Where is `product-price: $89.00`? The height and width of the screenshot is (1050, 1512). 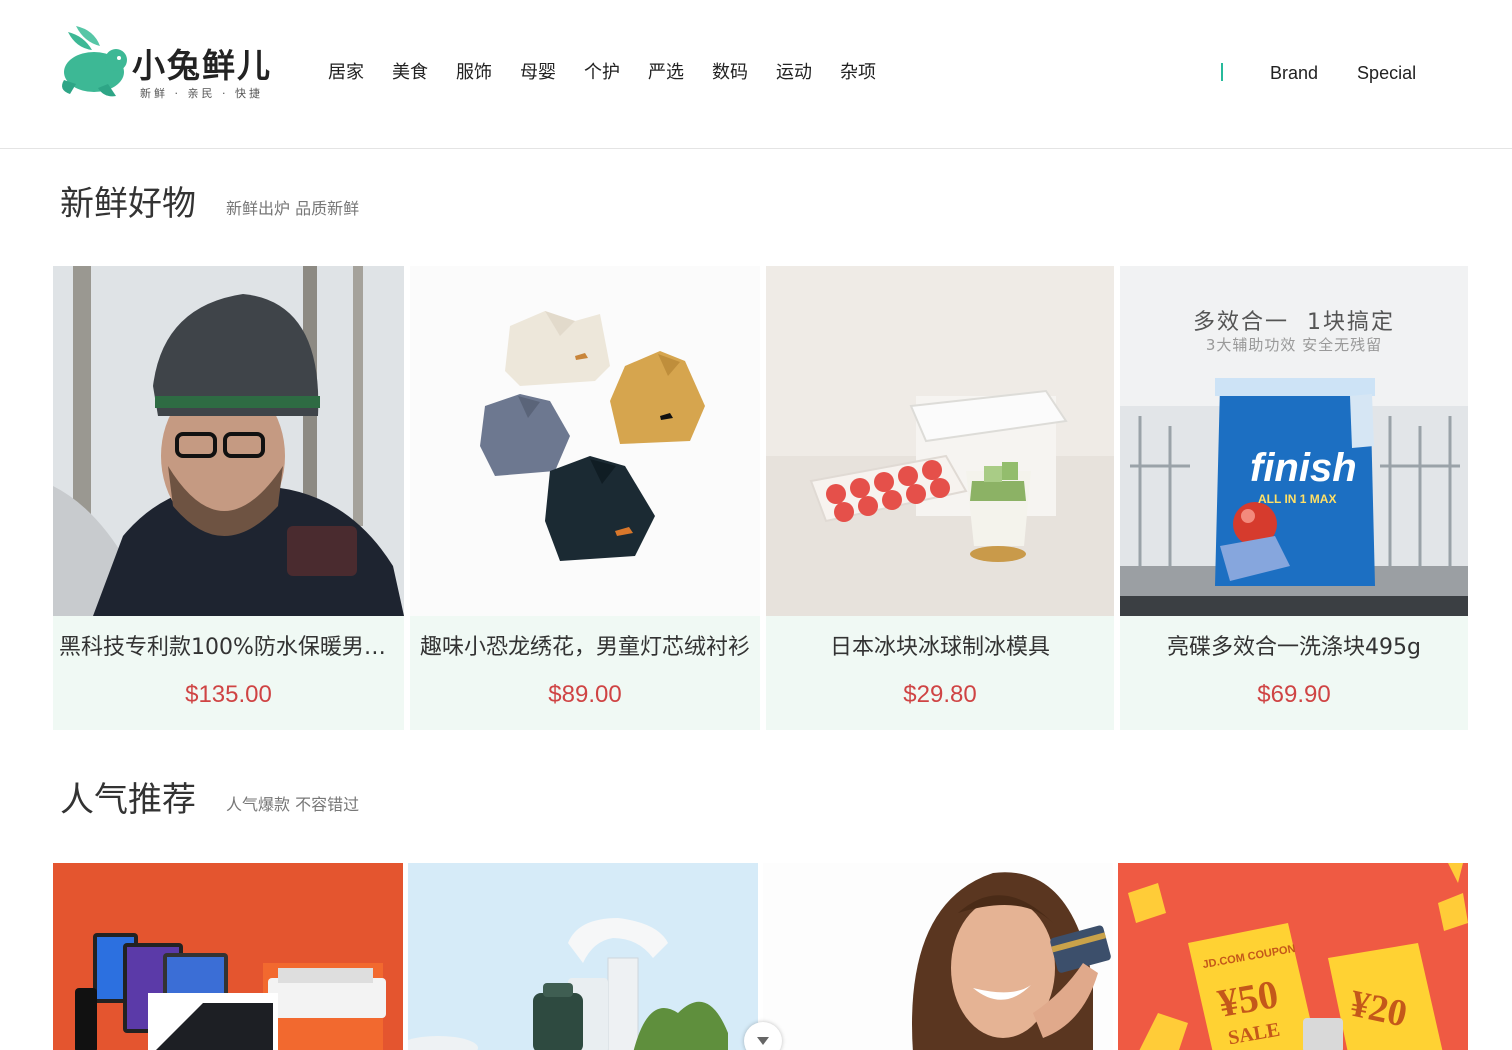
product-price: $89.00 is located at coordinates (585, 694).